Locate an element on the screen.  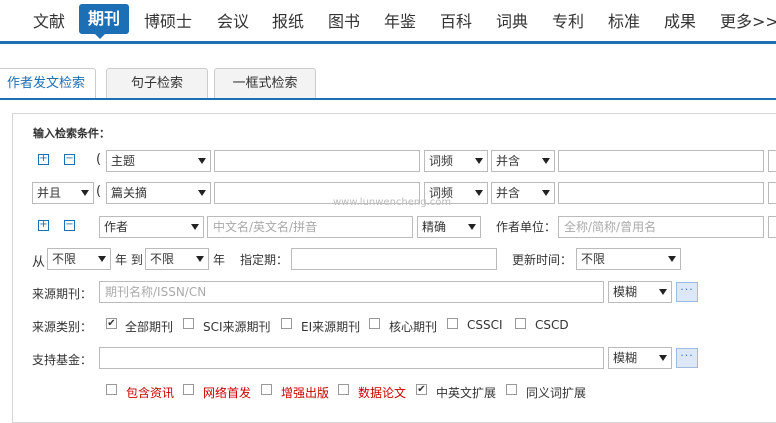
checkbox-include-news-label: 包含资讯 is located at coordinates (150, 393).